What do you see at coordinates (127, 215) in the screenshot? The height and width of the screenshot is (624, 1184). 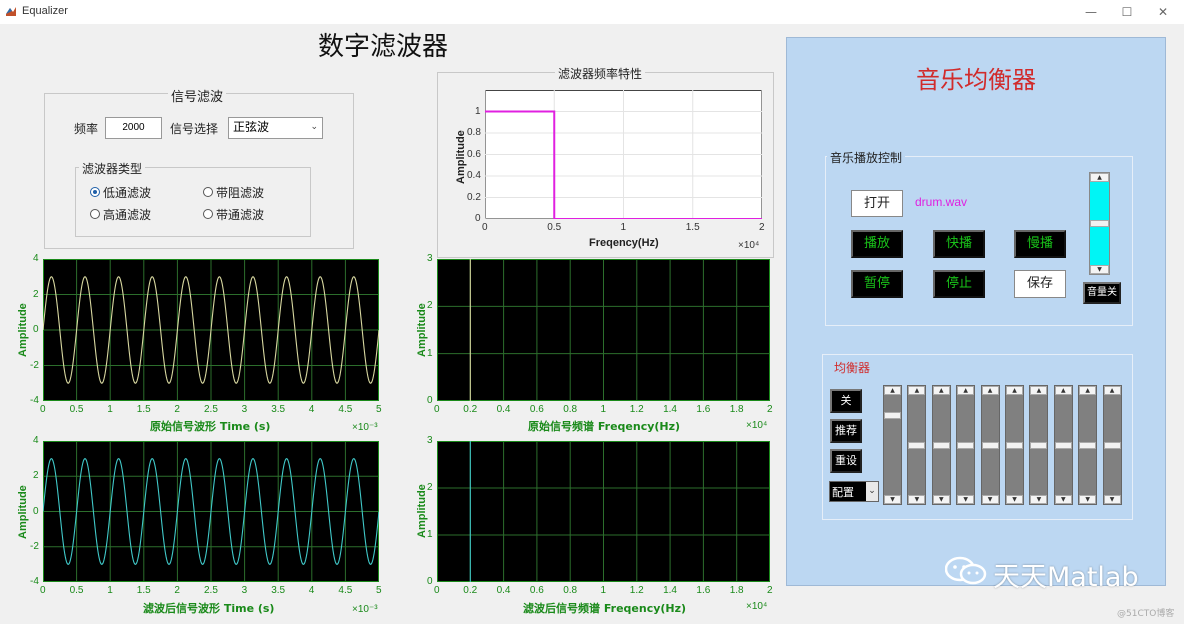 I see `radio-highpass-label: 高通滤波` at bounding box center [127, 215].